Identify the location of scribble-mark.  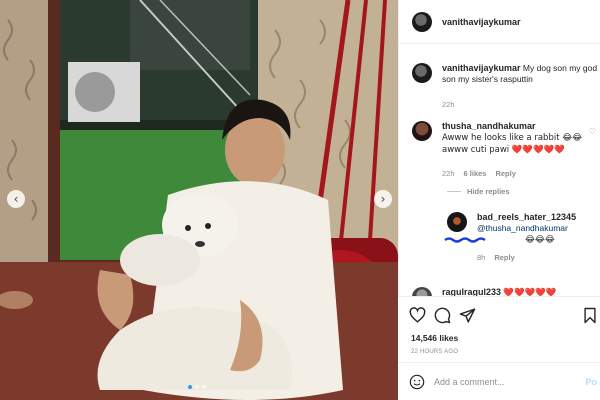
(465, 240).